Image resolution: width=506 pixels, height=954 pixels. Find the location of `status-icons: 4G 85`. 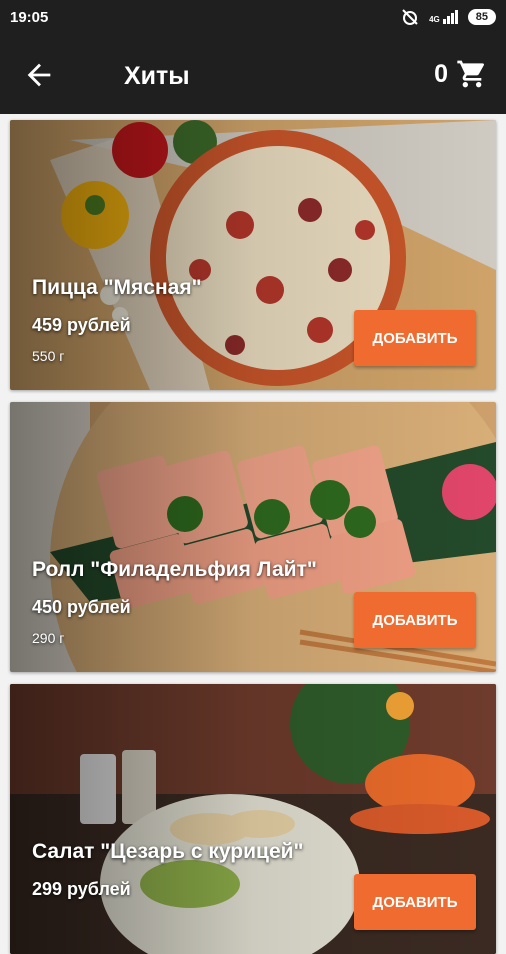

status-icons: 4G 85 is located at coordinates (448, 17).